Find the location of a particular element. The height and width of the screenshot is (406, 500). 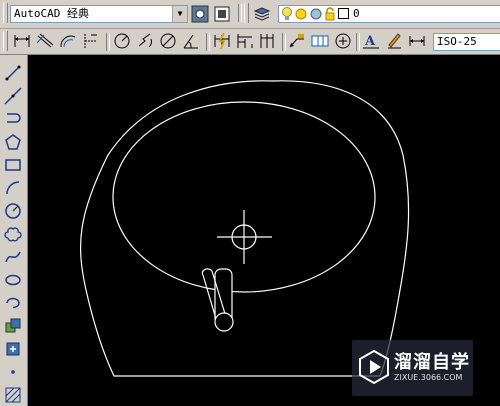

dim-update-icon is located at coordinates (417, 41).